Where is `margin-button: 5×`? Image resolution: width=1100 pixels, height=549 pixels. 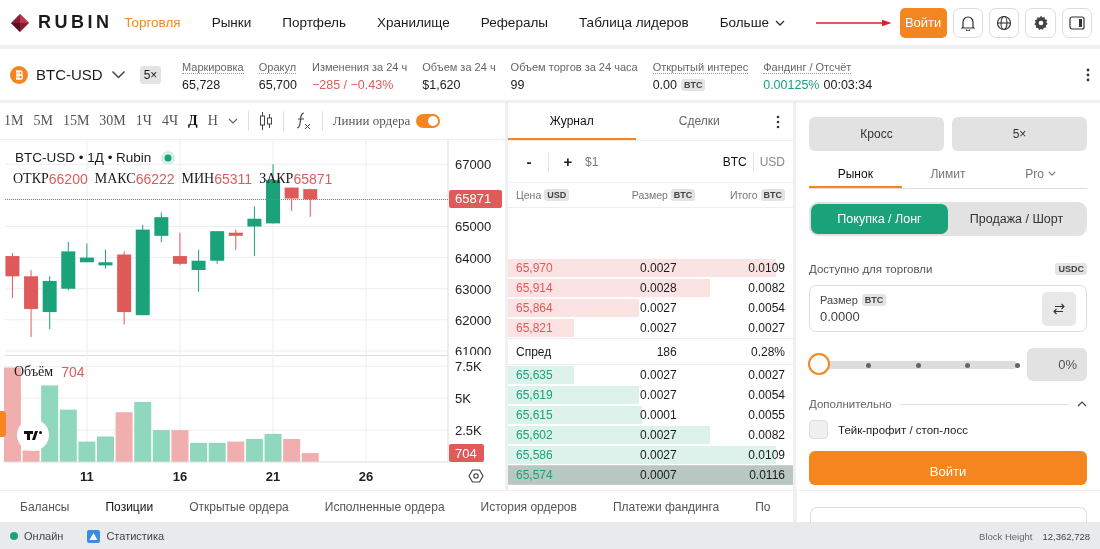 margin-button: 5× is located at coordinates (1019, 134).